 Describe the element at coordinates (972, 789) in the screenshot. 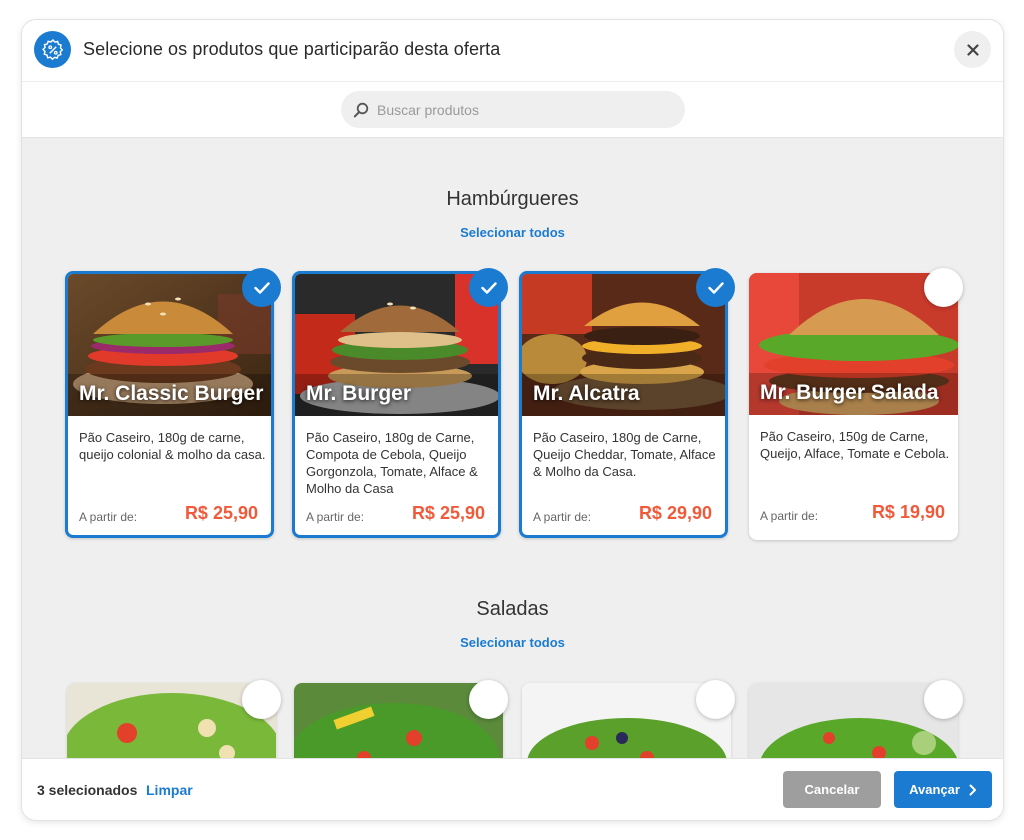

I see `chevron-right-icon` at that location.